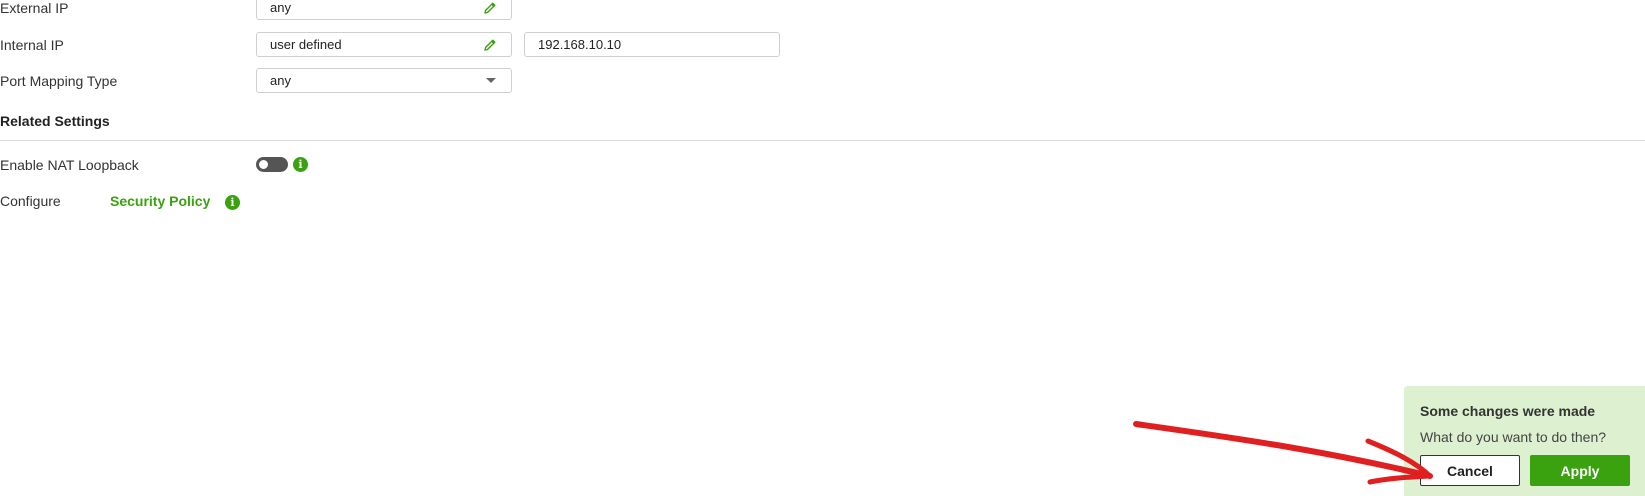 This screenshot has height=496, width=1645. Describe the element at coordinates (55, 121) in the screenshot. I see `related-settings-heading: Related Settings` at that location.